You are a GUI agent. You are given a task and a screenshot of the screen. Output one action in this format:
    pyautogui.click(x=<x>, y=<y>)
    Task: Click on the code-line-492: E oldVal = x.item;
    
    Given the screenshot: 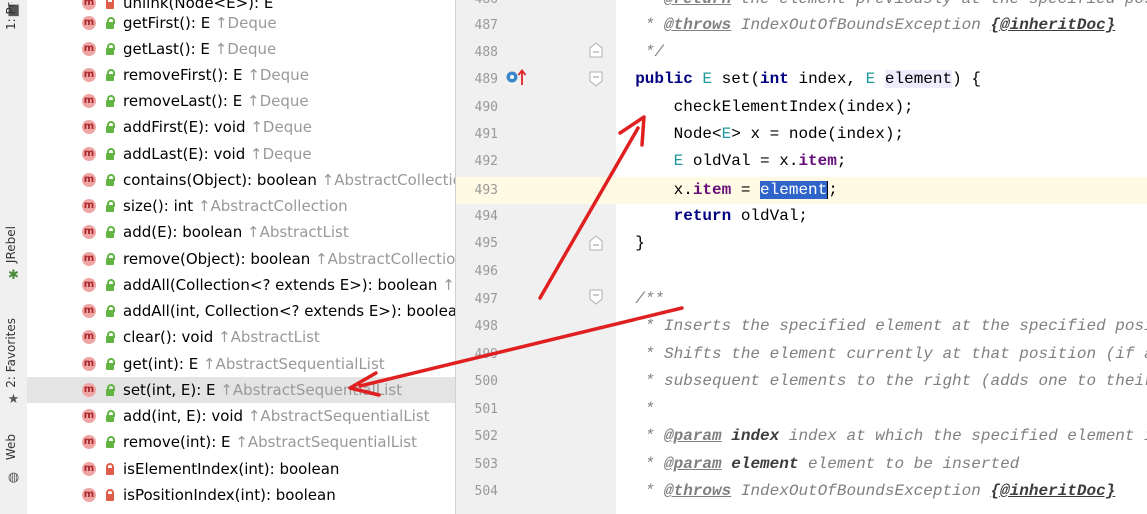 What is the action you would take?
    pyautogui.click(x=760, y=161)
    